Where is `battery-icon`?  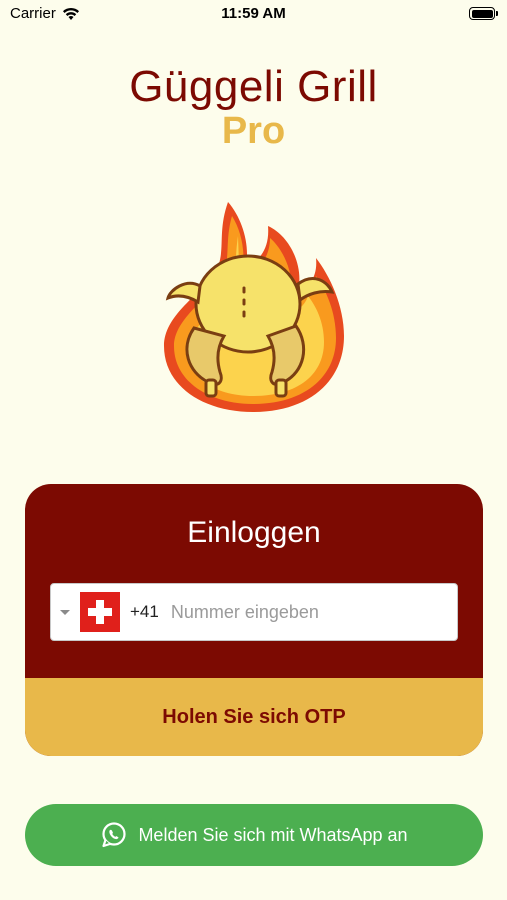
battery-icon is located at coordinates (483, 13).